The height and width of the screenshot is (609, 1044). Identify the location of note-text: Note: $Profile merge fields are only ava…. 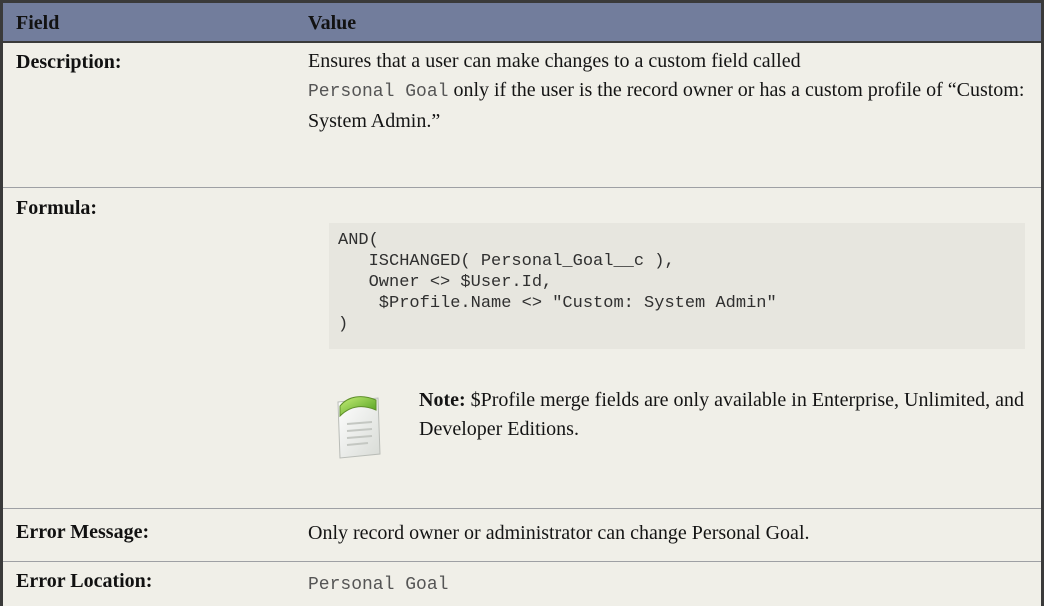
(729, 415).